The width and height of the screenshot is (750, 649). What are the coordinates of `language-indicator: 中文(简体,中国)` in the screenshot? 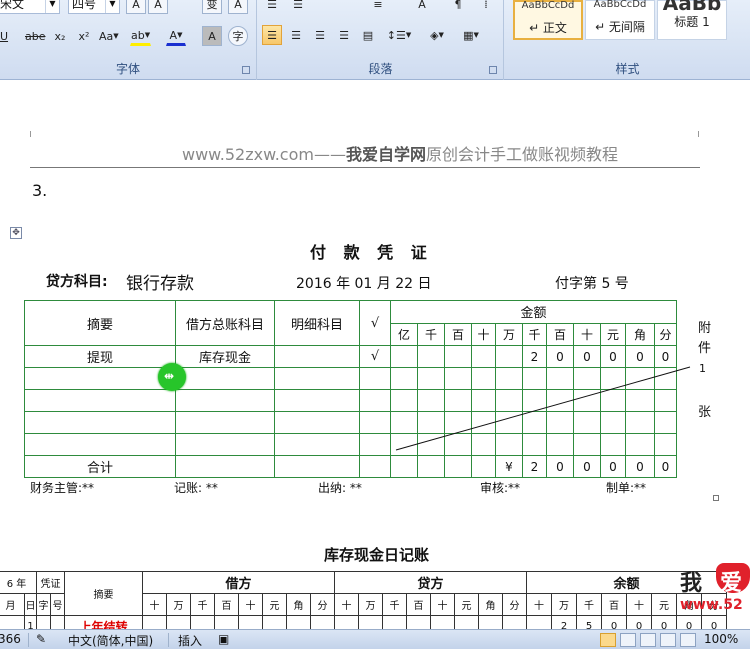 It's located at (110, 640).